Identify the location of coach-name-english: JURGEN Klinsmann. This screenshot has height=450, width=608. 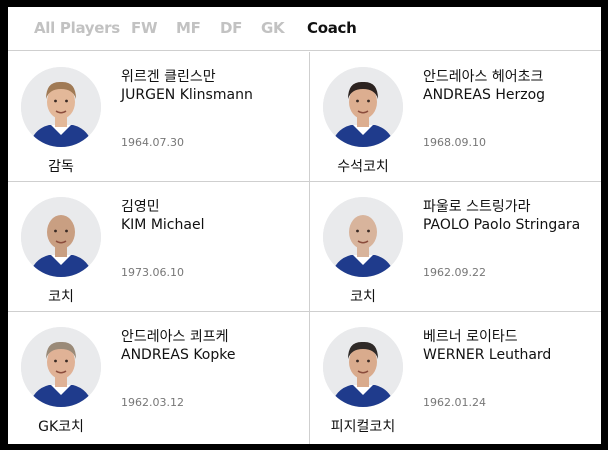
(187, 95).